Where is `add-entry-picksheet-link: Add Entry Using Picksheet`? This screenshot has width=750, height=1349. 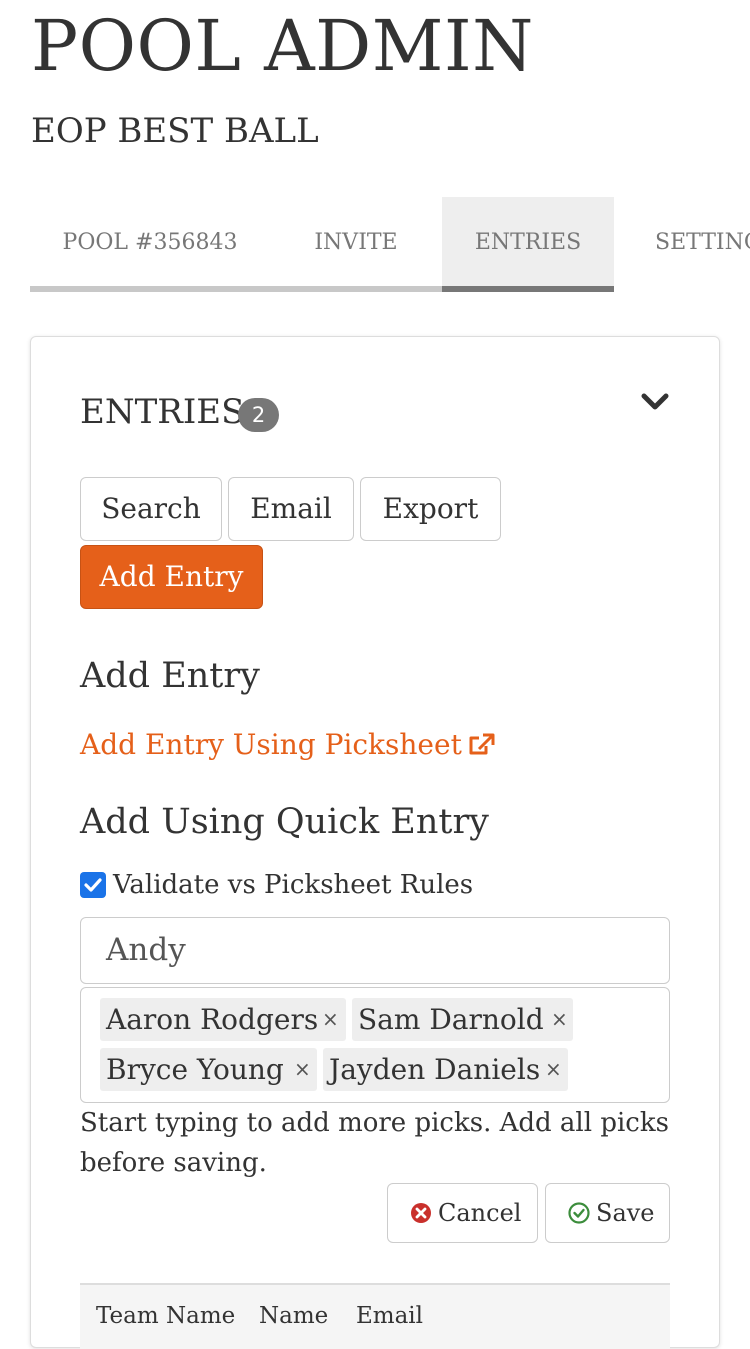 add-entry-picksheet-link: Add Entry Using Picksheet is located at coordinates (287, 746).